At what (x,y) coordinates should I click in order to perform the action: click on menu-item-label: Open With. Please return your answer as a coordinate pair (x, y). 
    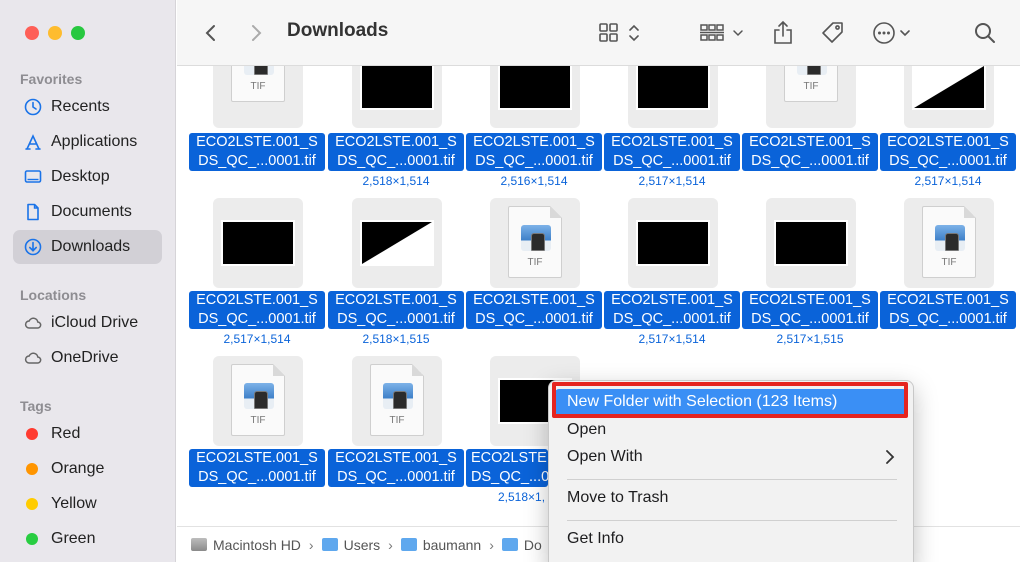
    Looking at the image, I should click on (605, 456).